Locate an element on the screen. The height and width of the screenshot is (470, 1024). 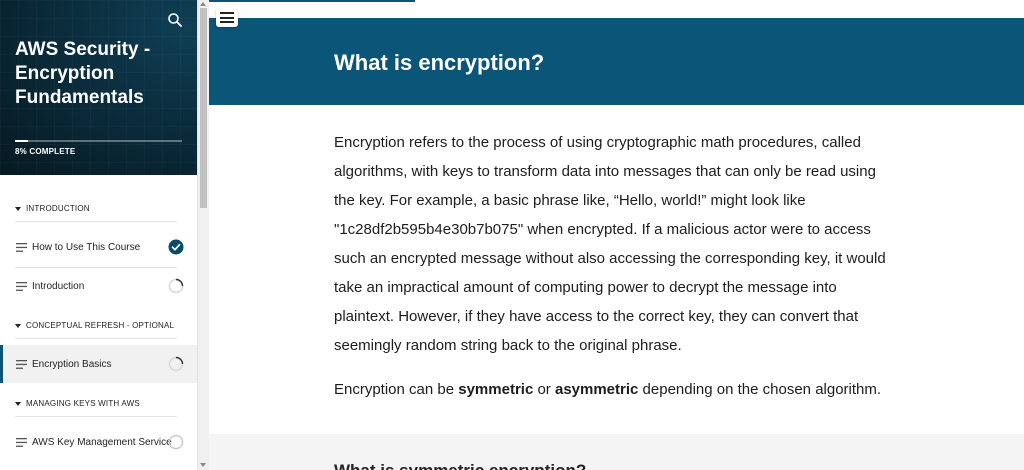
lesson-title: What is encryption? is located at coordinates (439, 62).